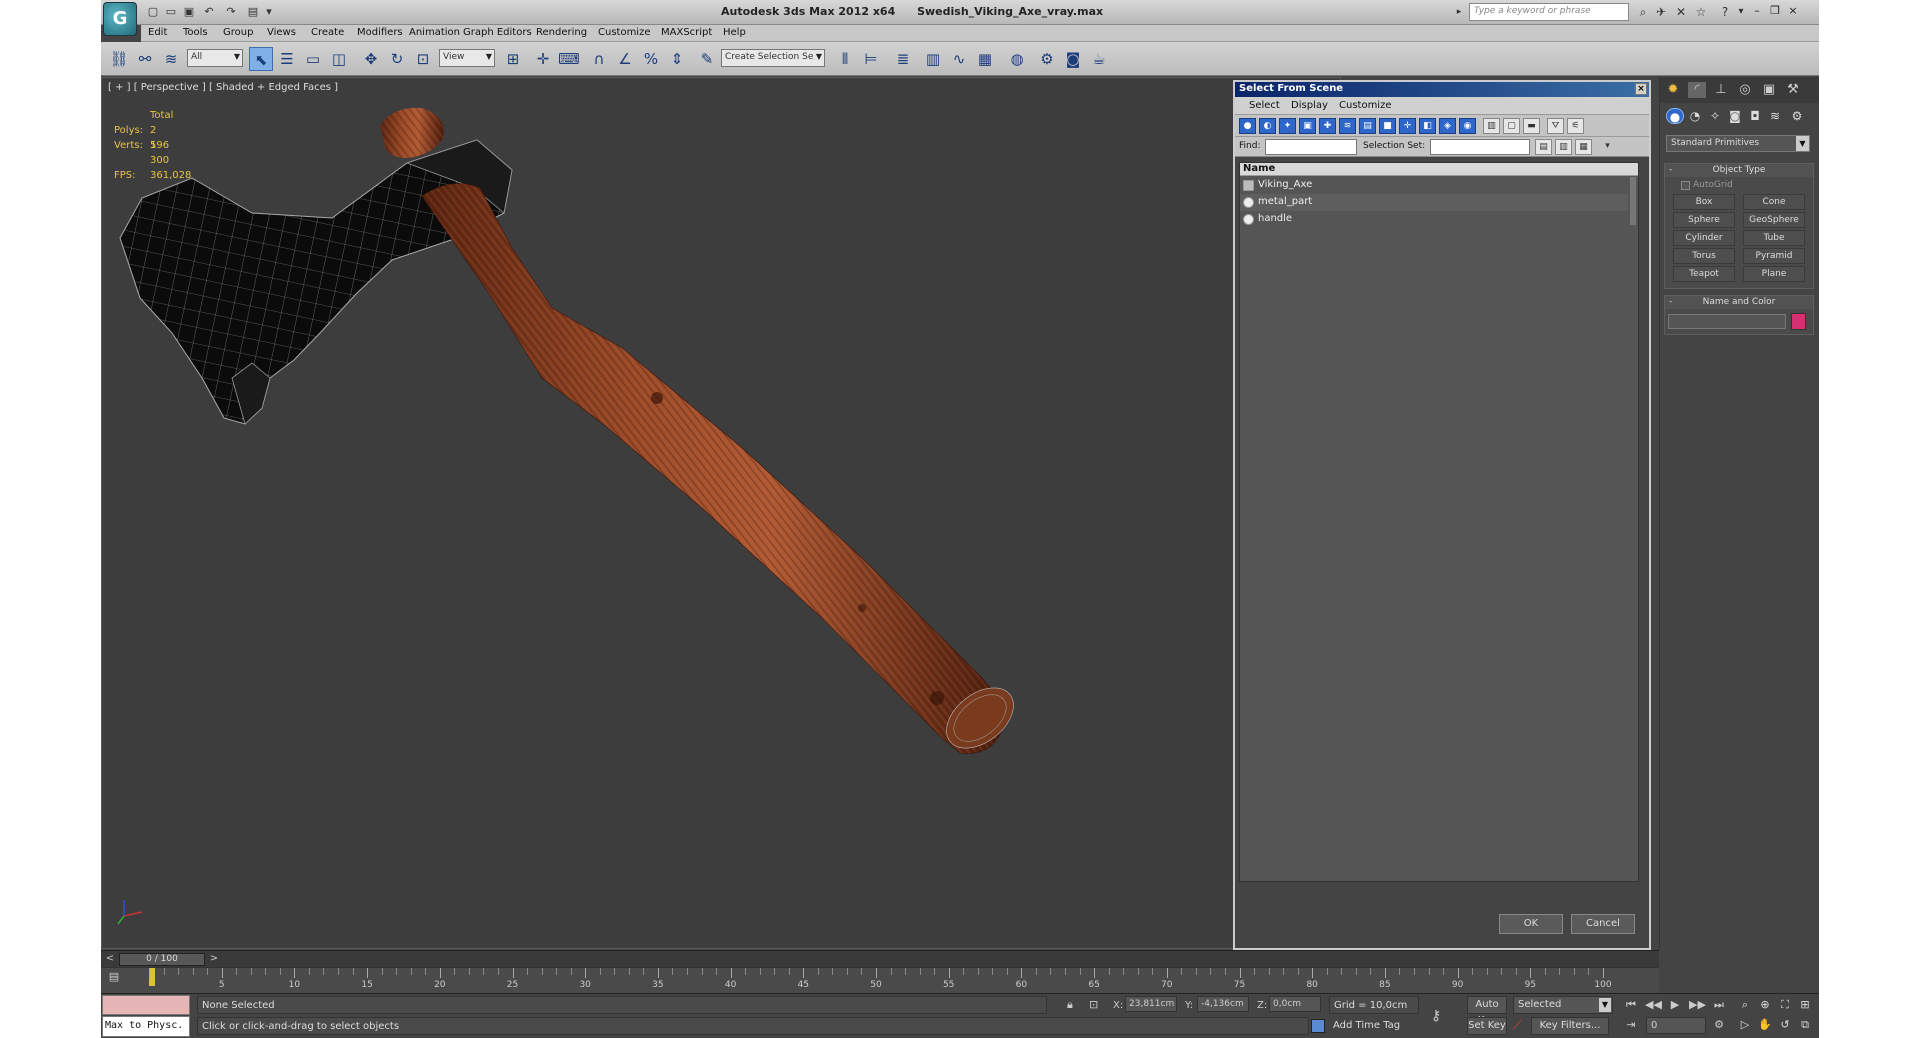 This screenshot has width=1920, height=1038. What do you see at coordinates (1797, 116) in the screenshot?
I see `systems-category-icon: ⚙` at bounding box center [1797, 116].